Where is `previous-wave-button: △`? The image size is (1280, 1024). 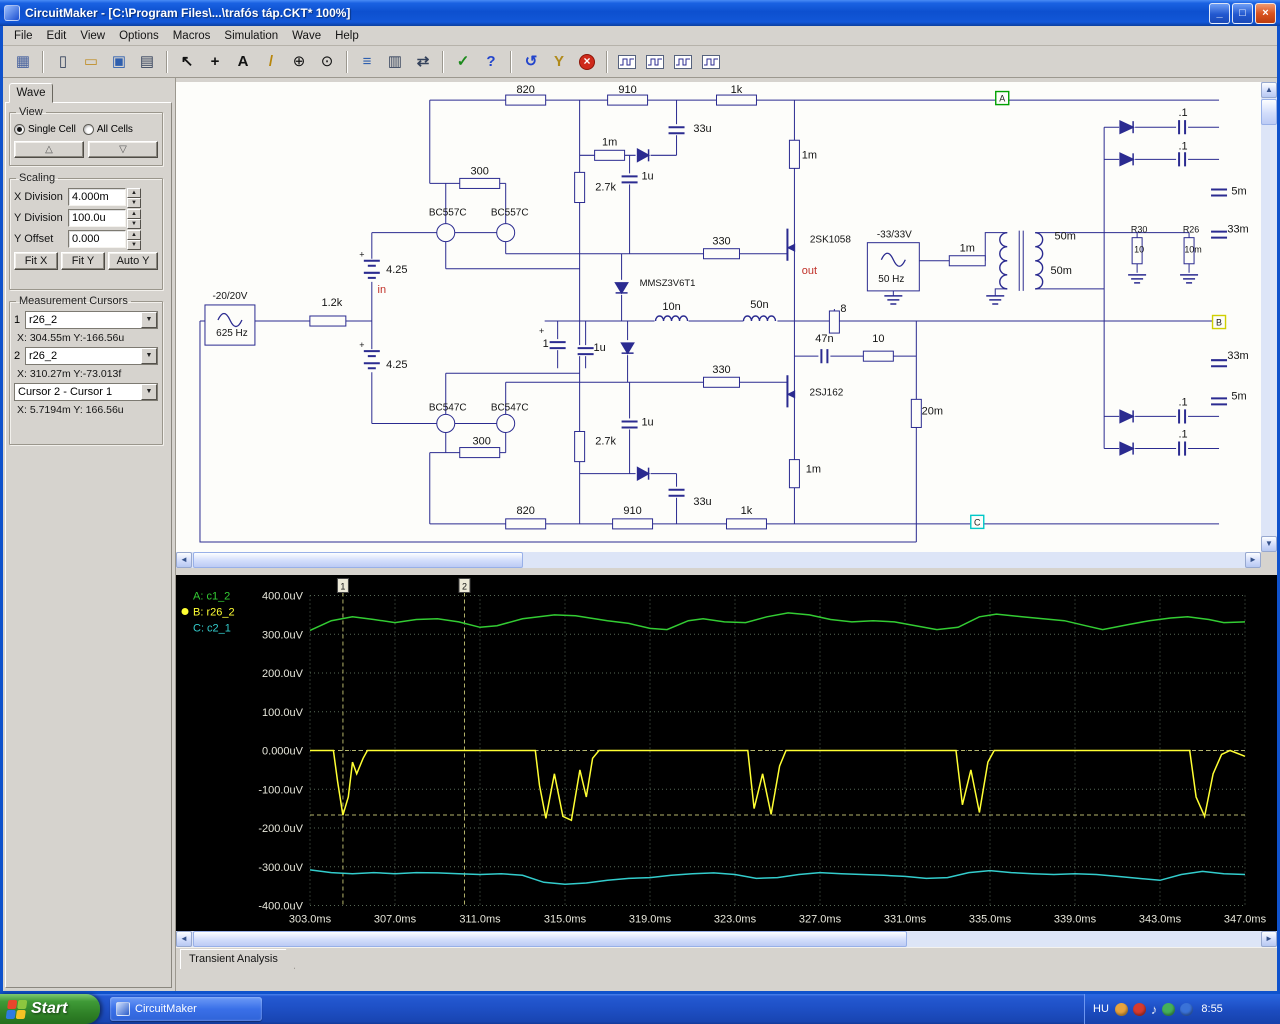 previous-wave-button: △ is located at coordinates (49, 149).